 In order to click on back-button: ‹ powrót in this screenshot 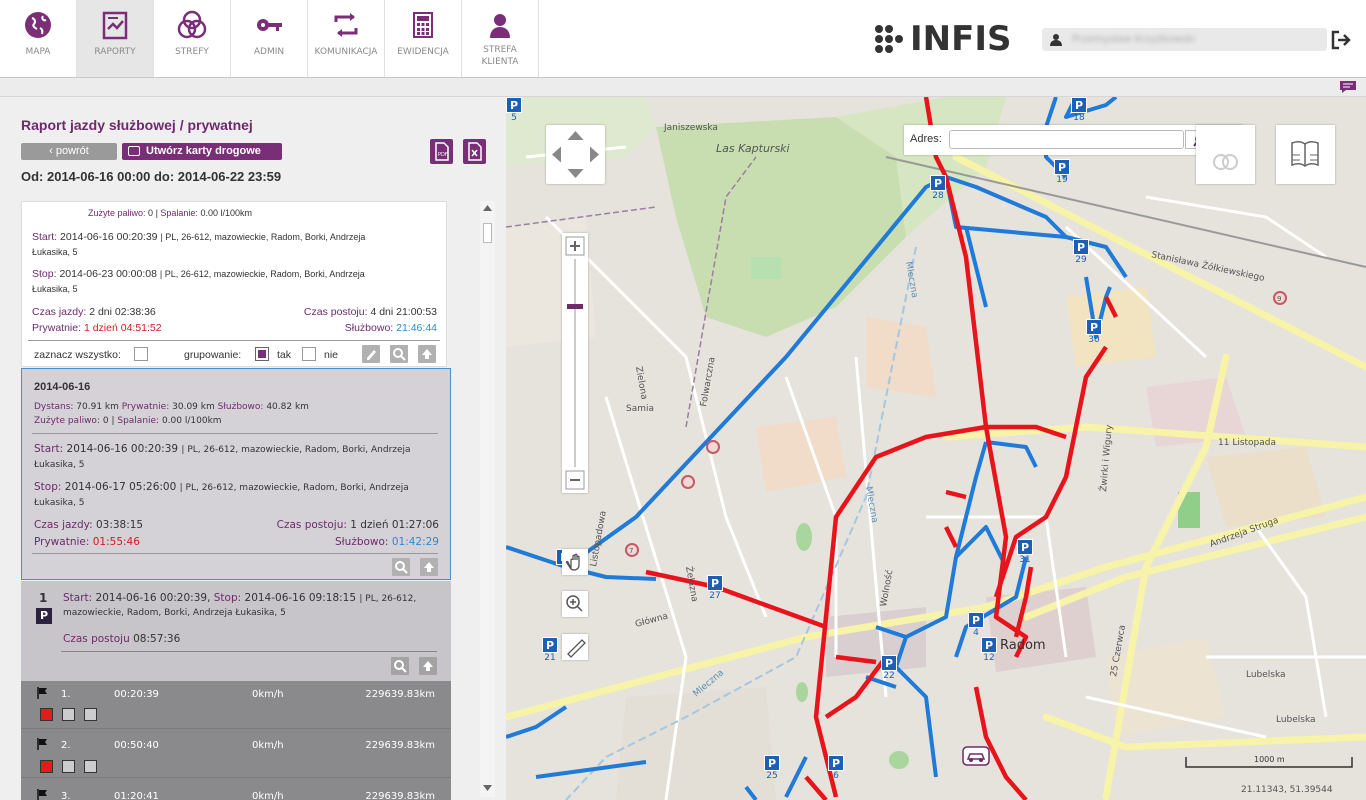, I will do `click(69, 151)`.